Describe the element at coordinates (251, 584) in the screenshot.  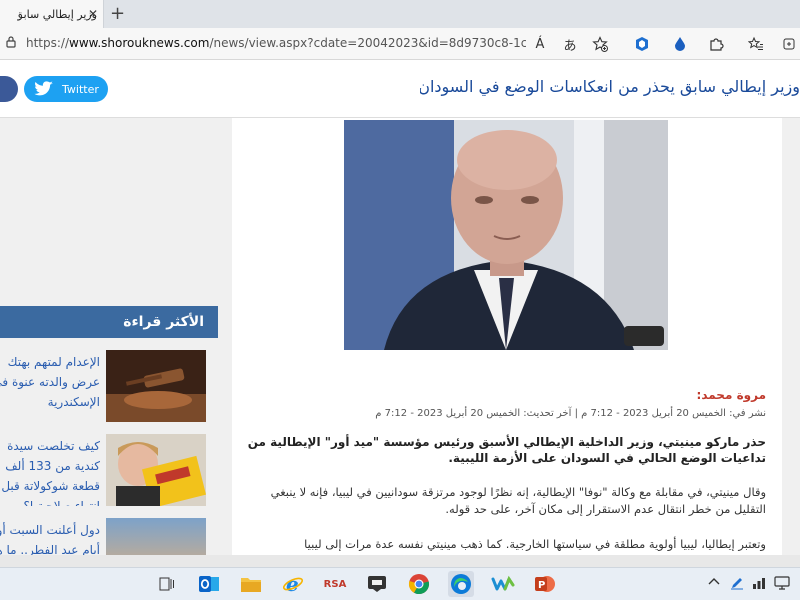
I see `file-explorer-icon` at that location.